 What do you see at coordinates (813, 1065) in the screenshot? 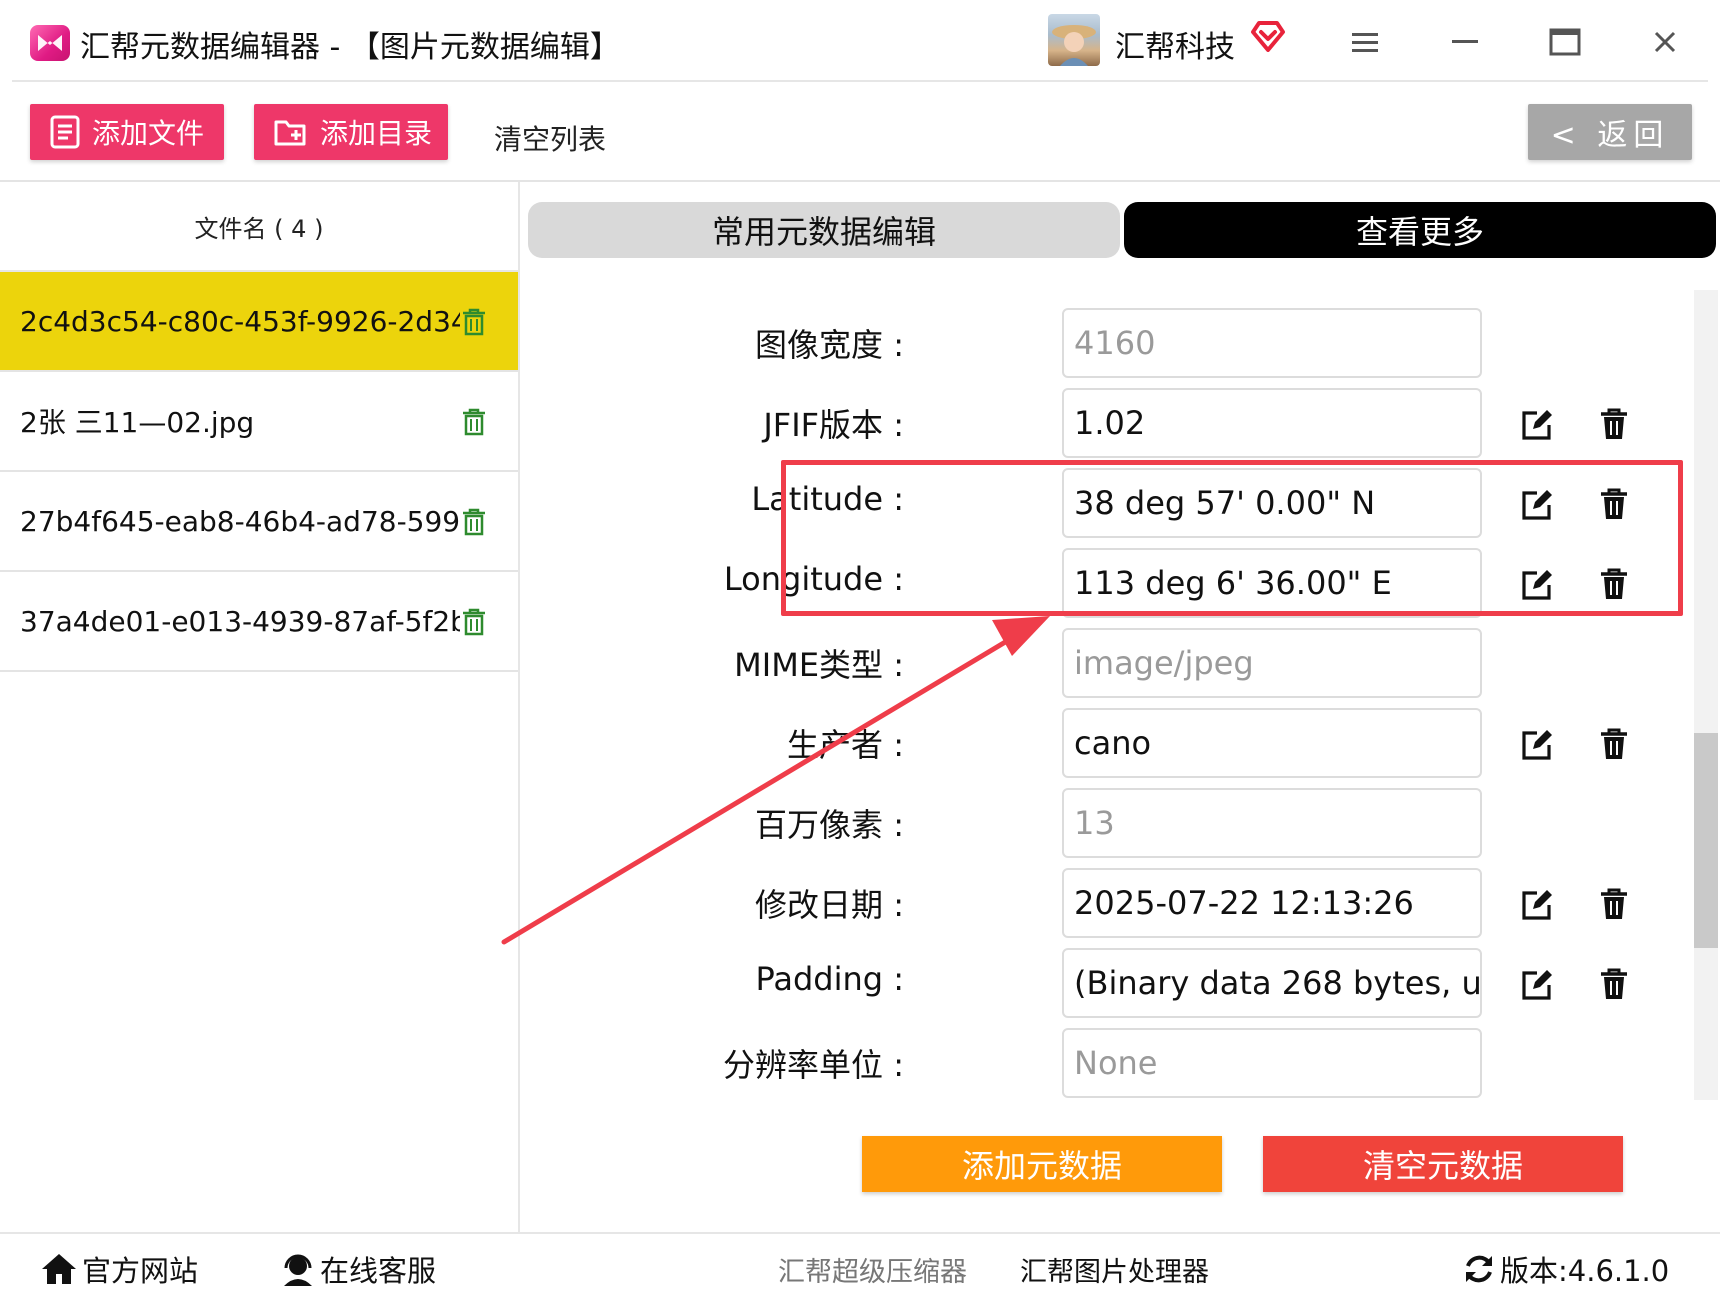
I see `field-label: 分辨率单位 :` at bounding box center [813, 1065].